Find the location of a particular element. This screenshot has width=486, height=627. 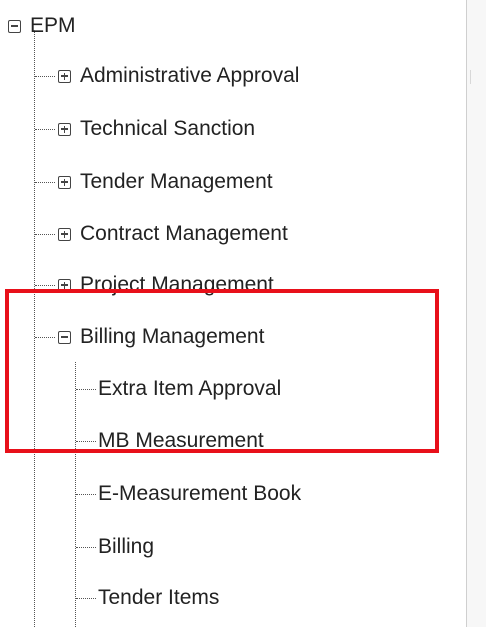

tree-node-label: E-Measurement Book is located at coordinates (200, 493).